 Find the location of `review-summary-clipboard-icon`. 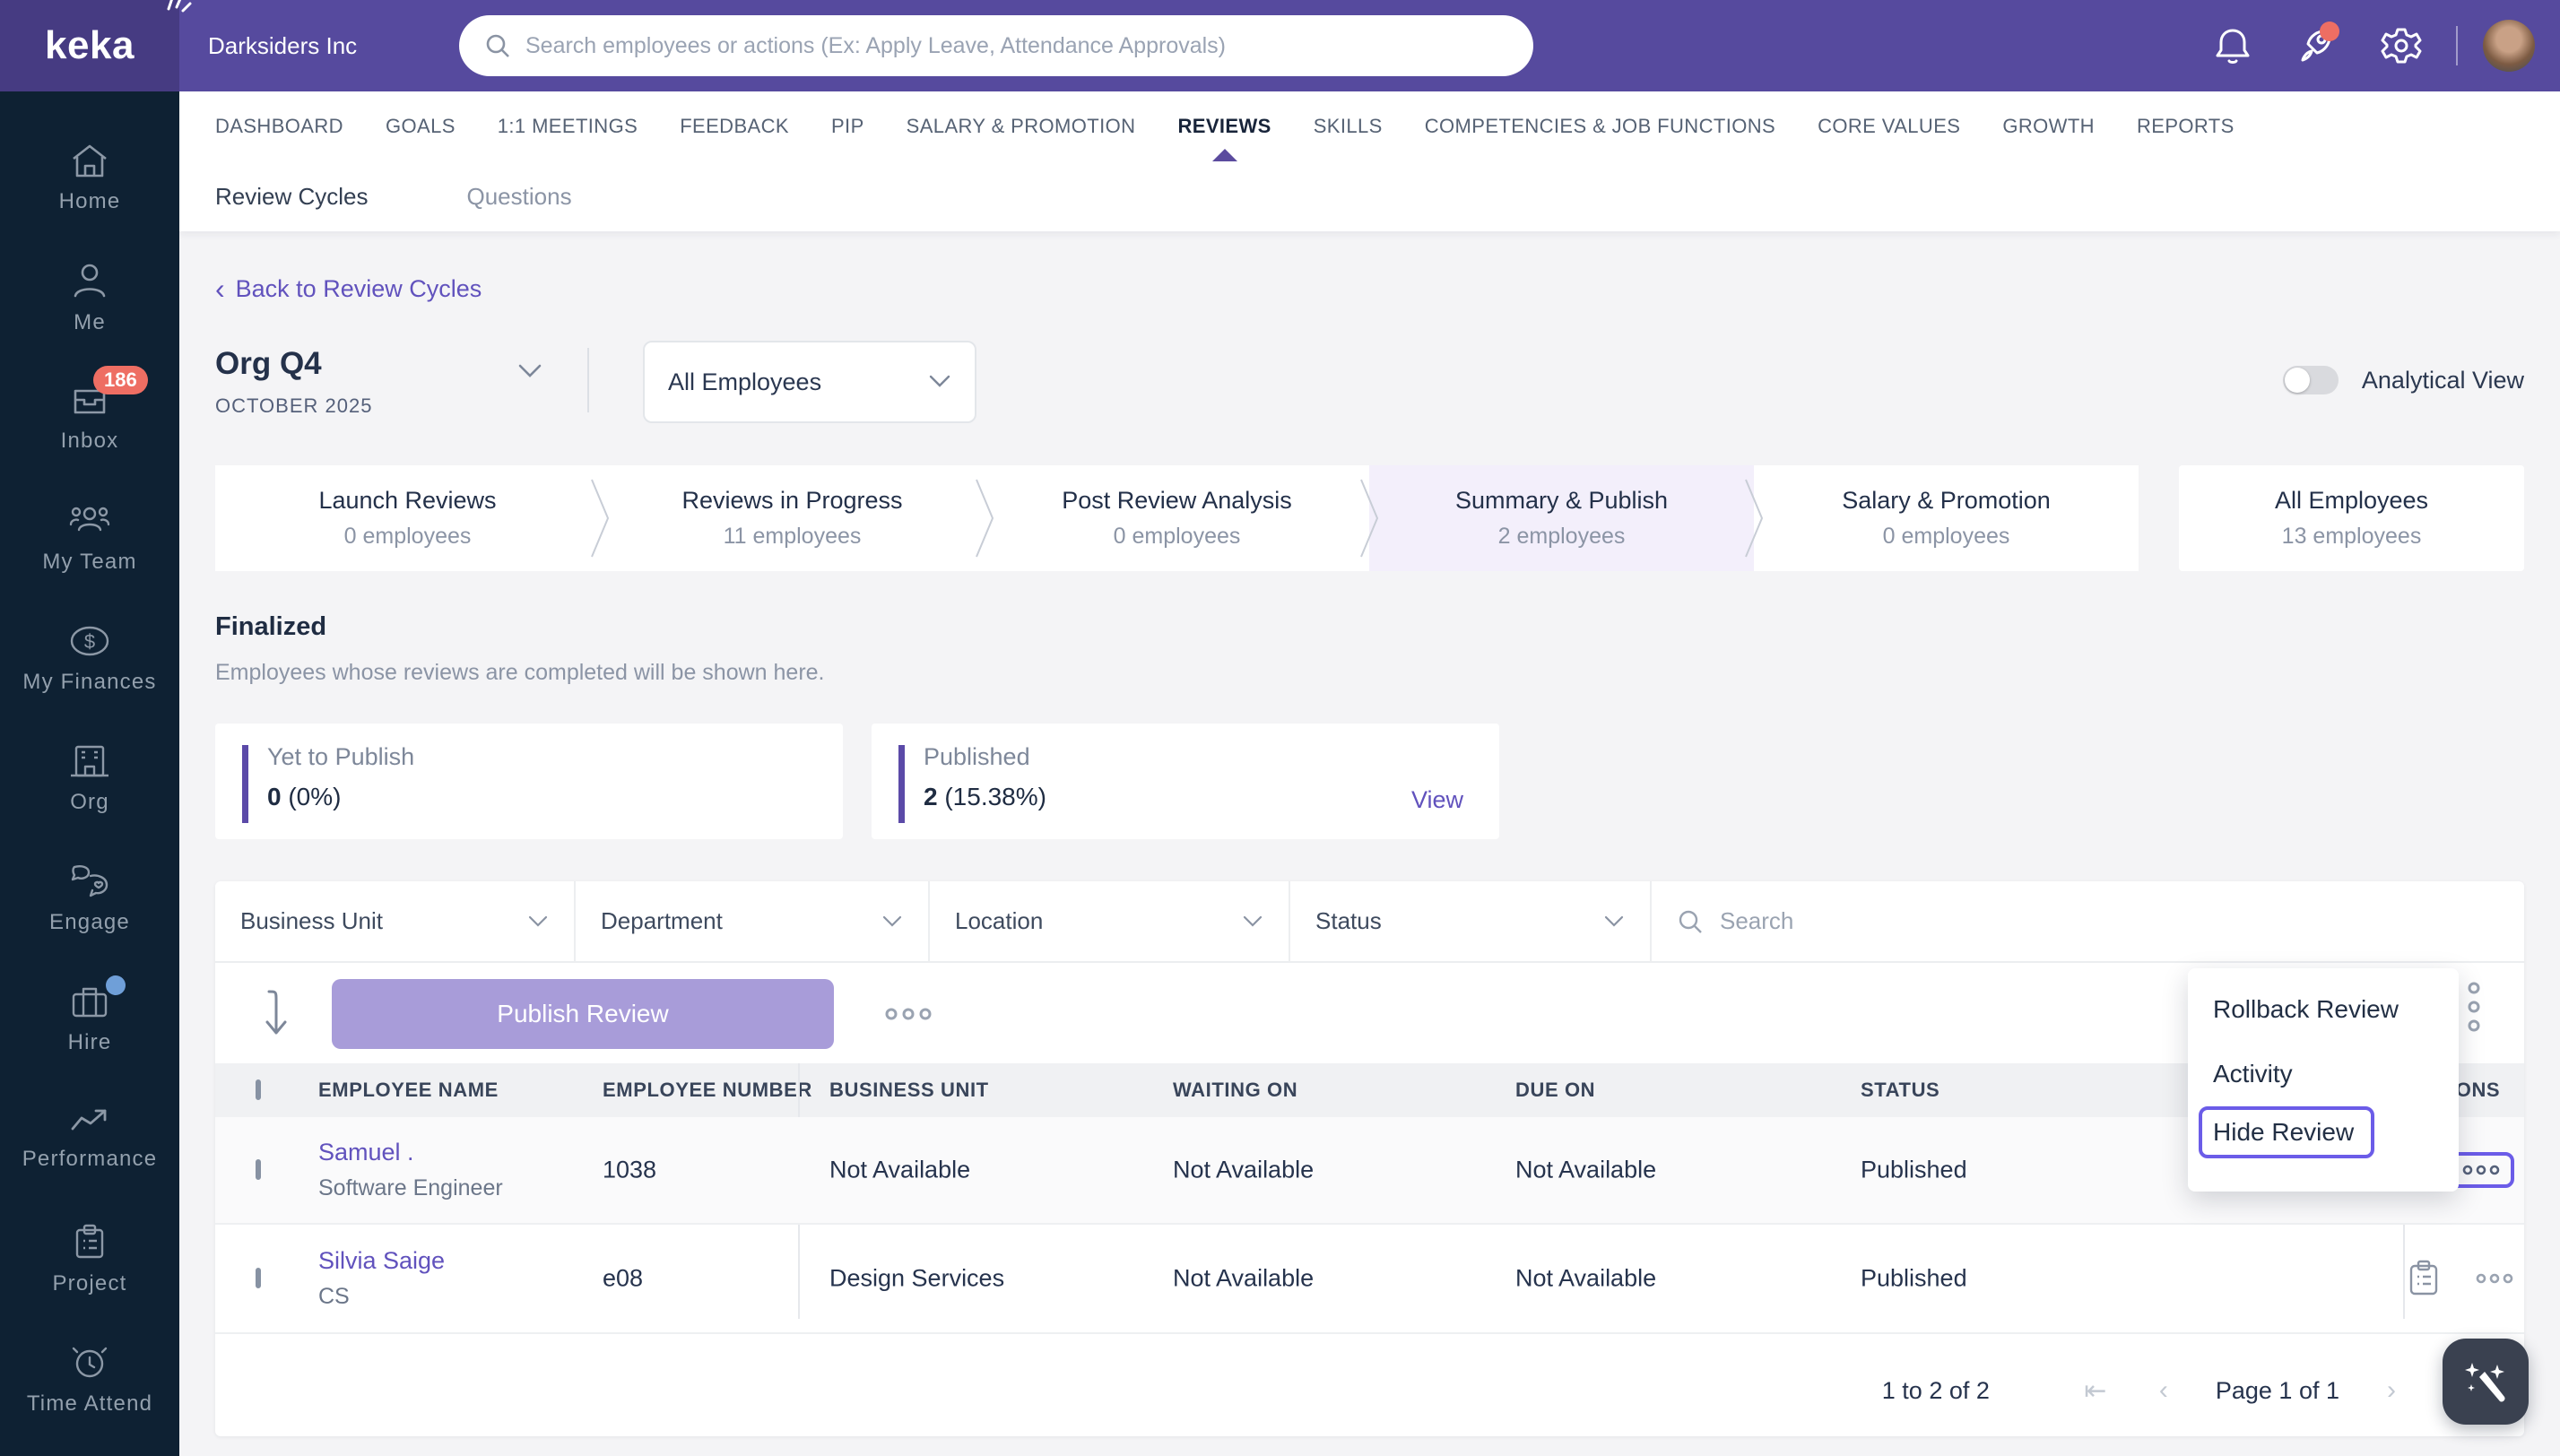

review-summary-clipboard-icon is located at coordinates (2424, 1278).